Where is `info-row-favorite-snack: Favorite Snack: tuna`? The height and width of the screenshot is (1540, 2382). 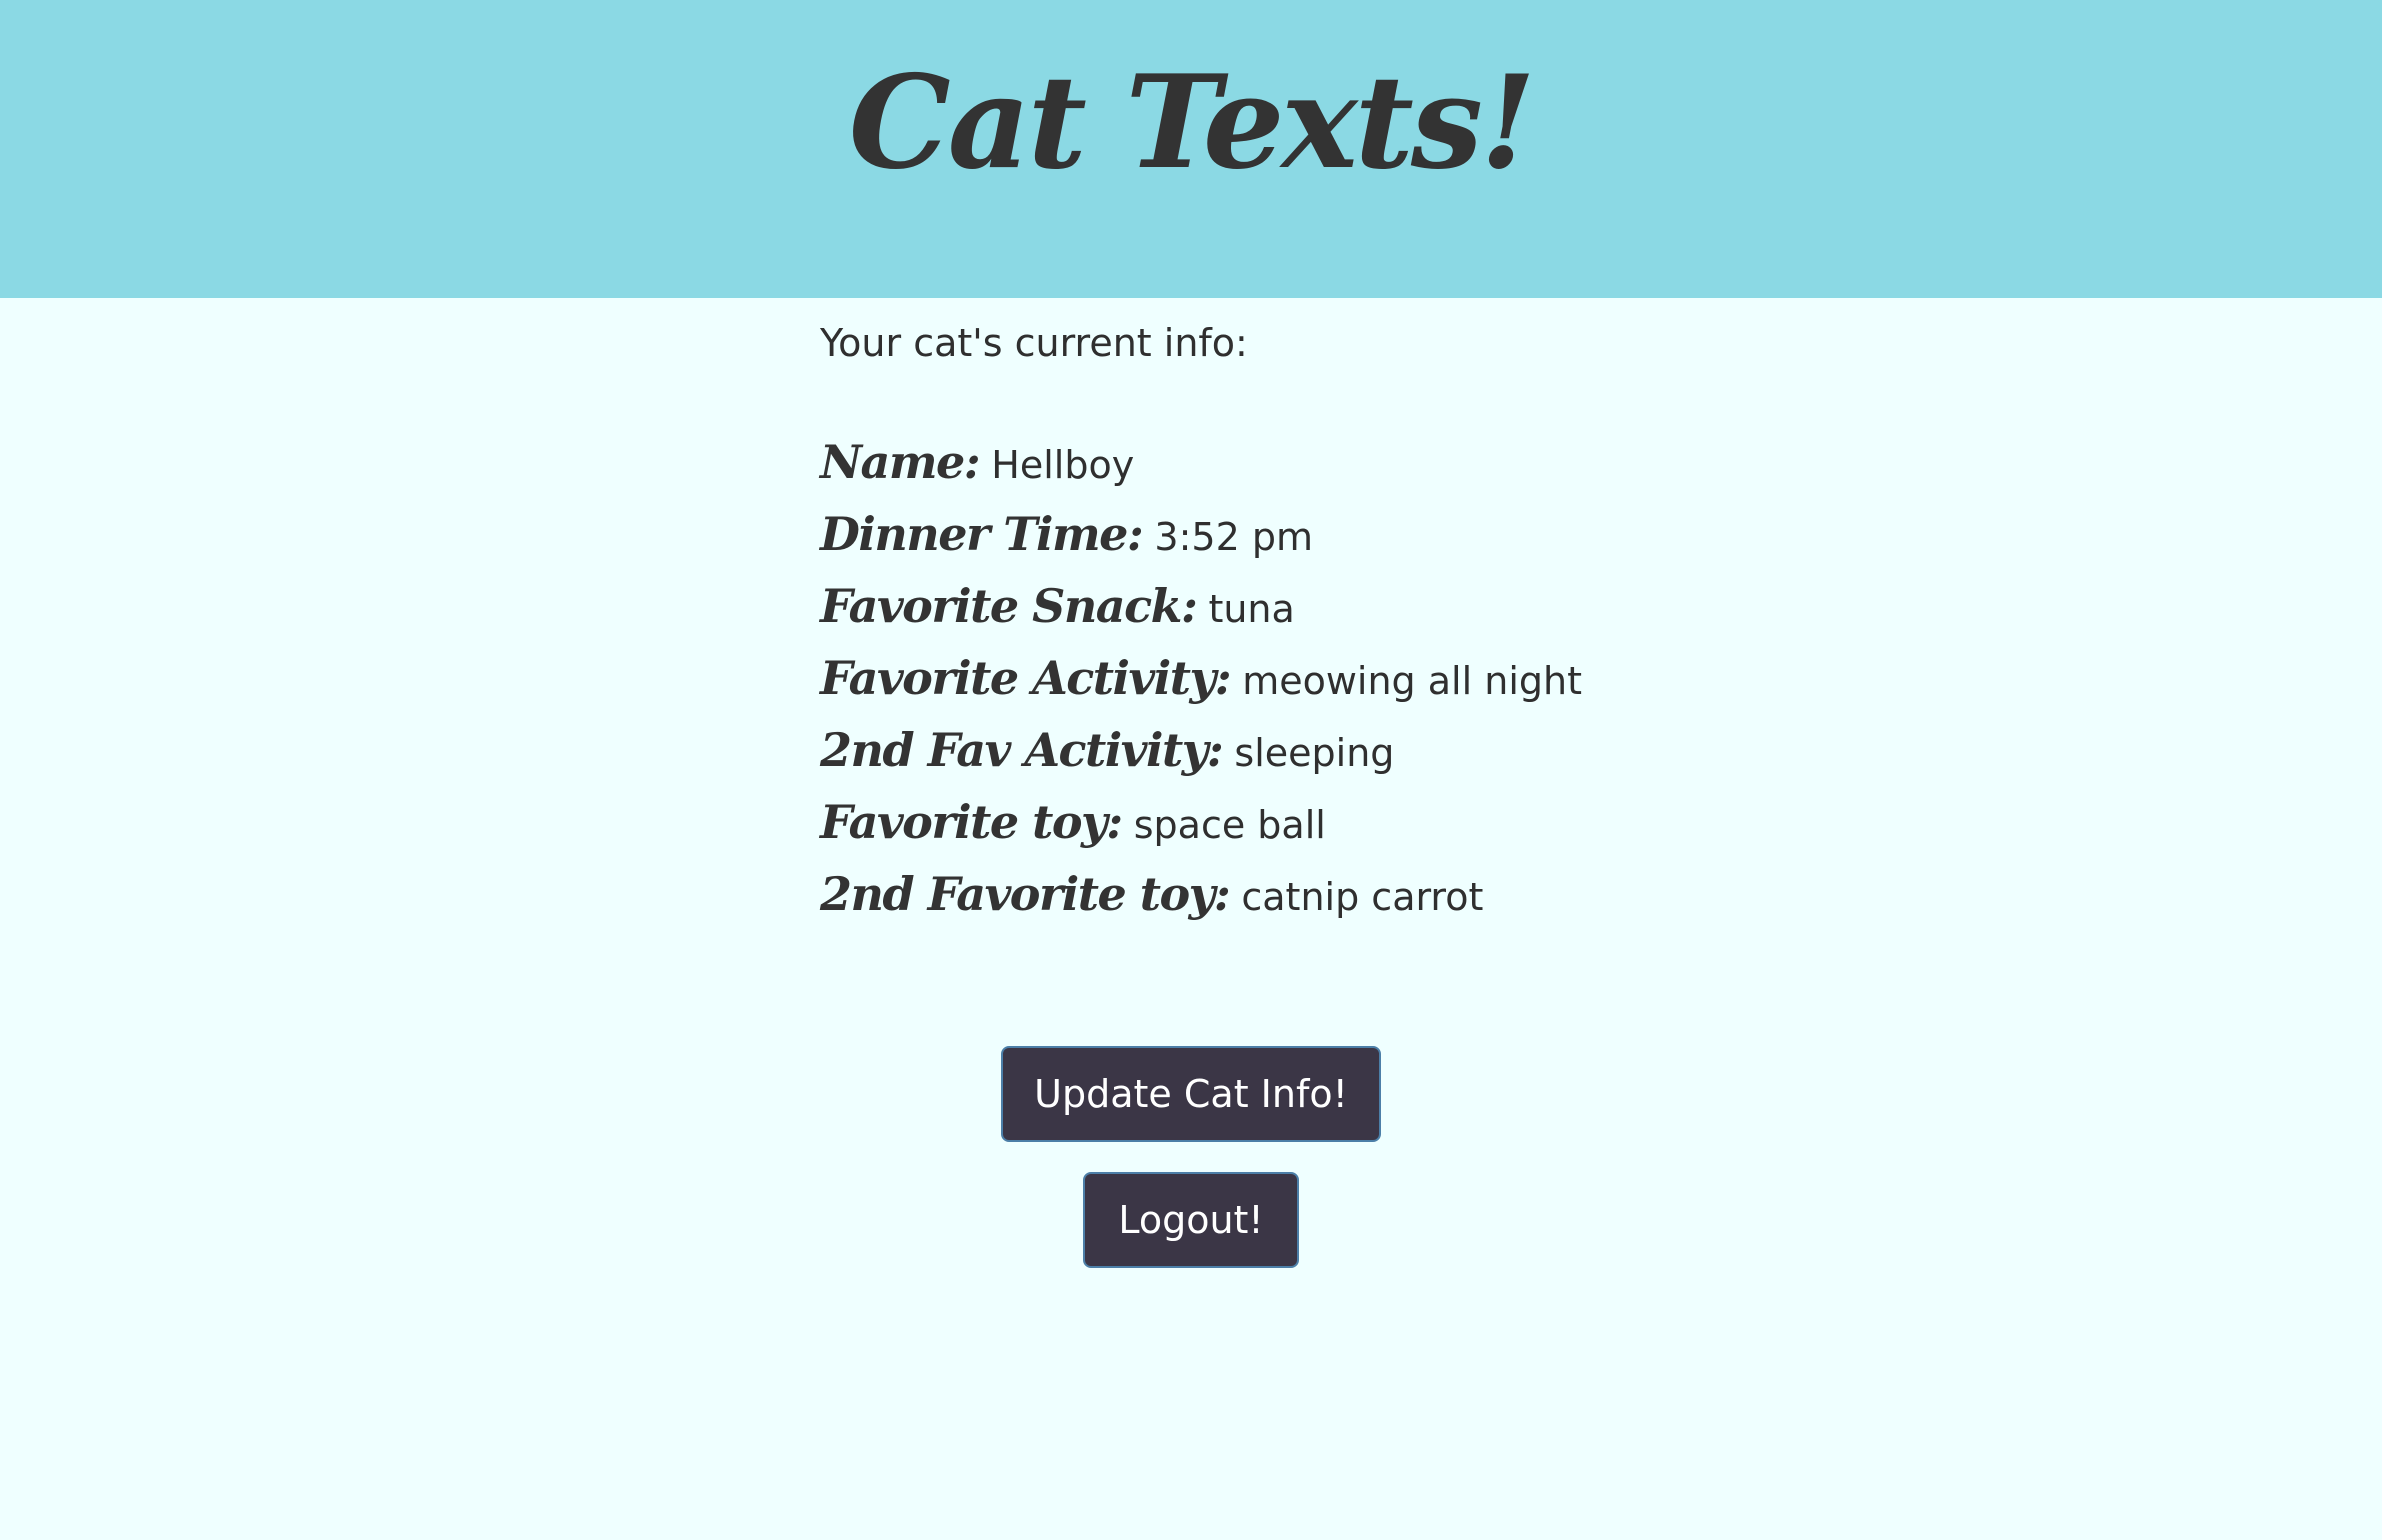 info-row-favorite-snack: Favorite Snack: tuna is located at coordinates (1320, 606).